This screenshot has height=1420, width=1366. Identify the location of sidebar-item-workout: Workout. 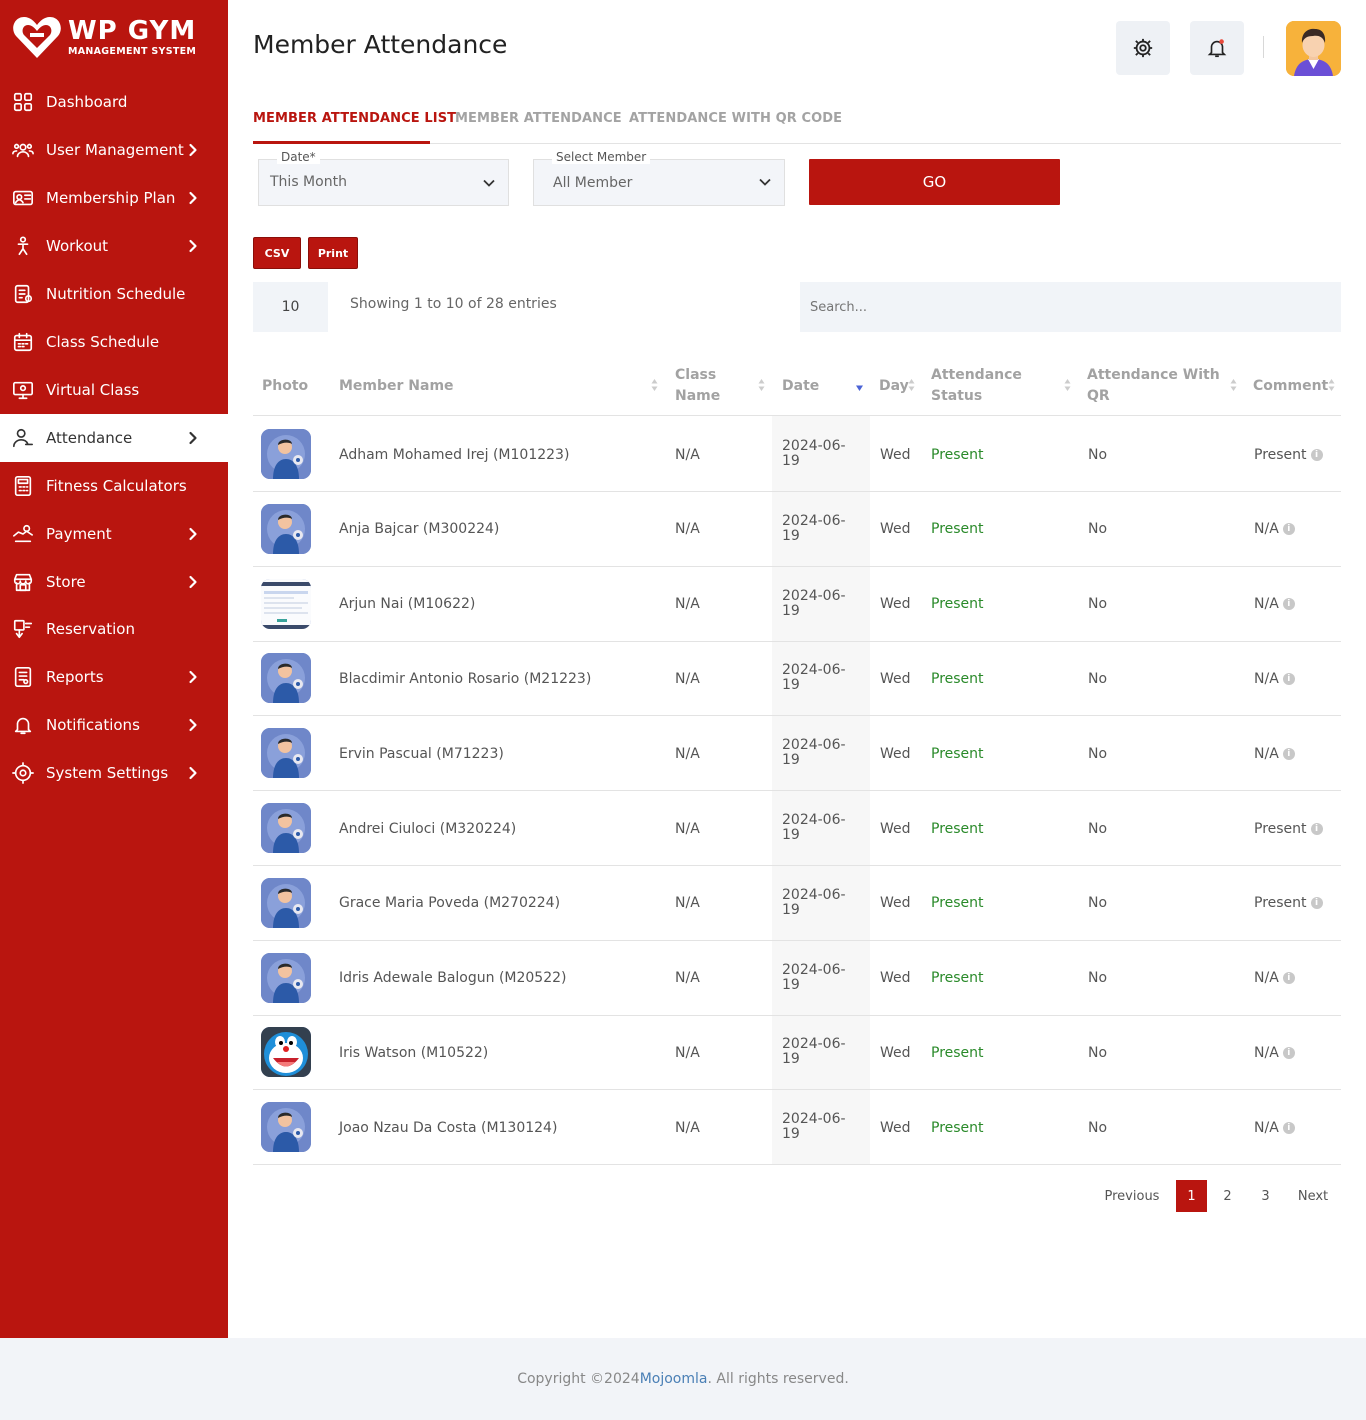
(114, 246).